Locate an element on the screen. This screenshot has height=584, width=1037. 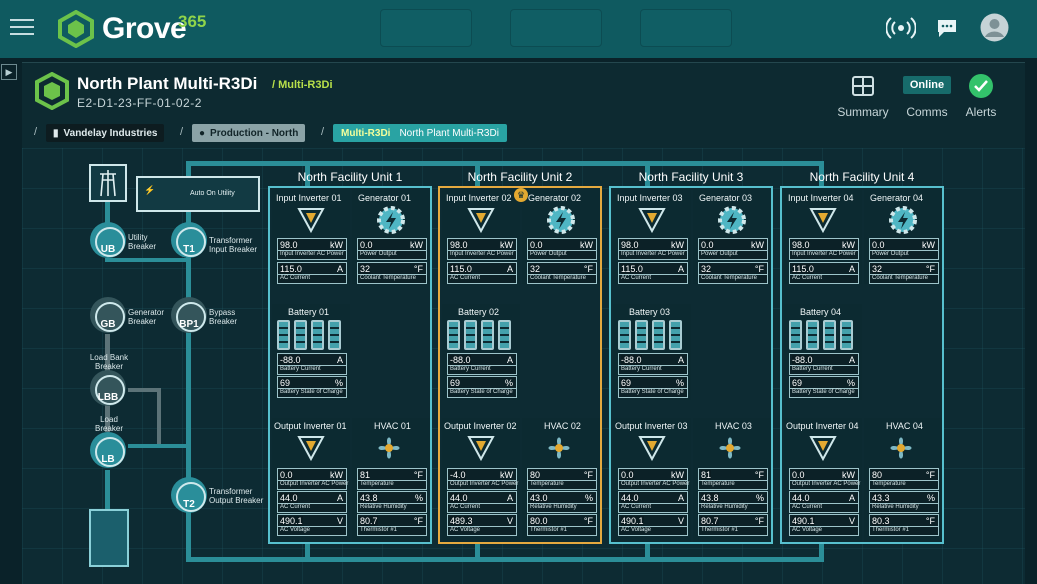
breadcrumb-org: ▮ Vandelay Industries is located at coordinates (105, 133).